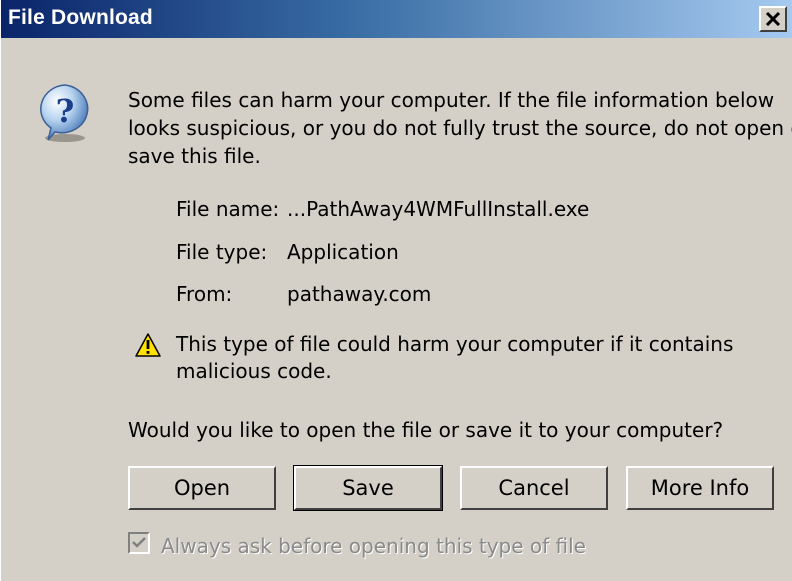 This screenshot has height=581, width=792. What do you see at coordinates (359, 294) in the screenshot?
I see `from-value: pathaway.com` at bounding box center [359, 294].